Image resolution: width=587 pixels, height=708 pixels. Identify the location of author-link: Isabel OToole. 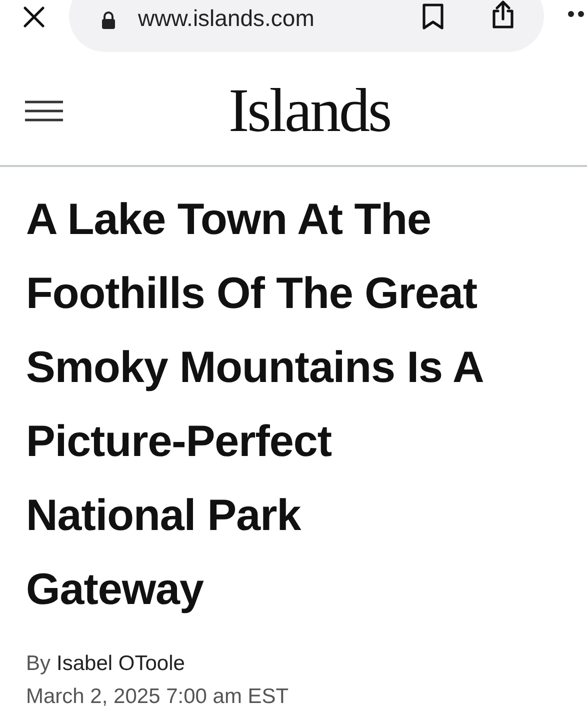
(120, 663).